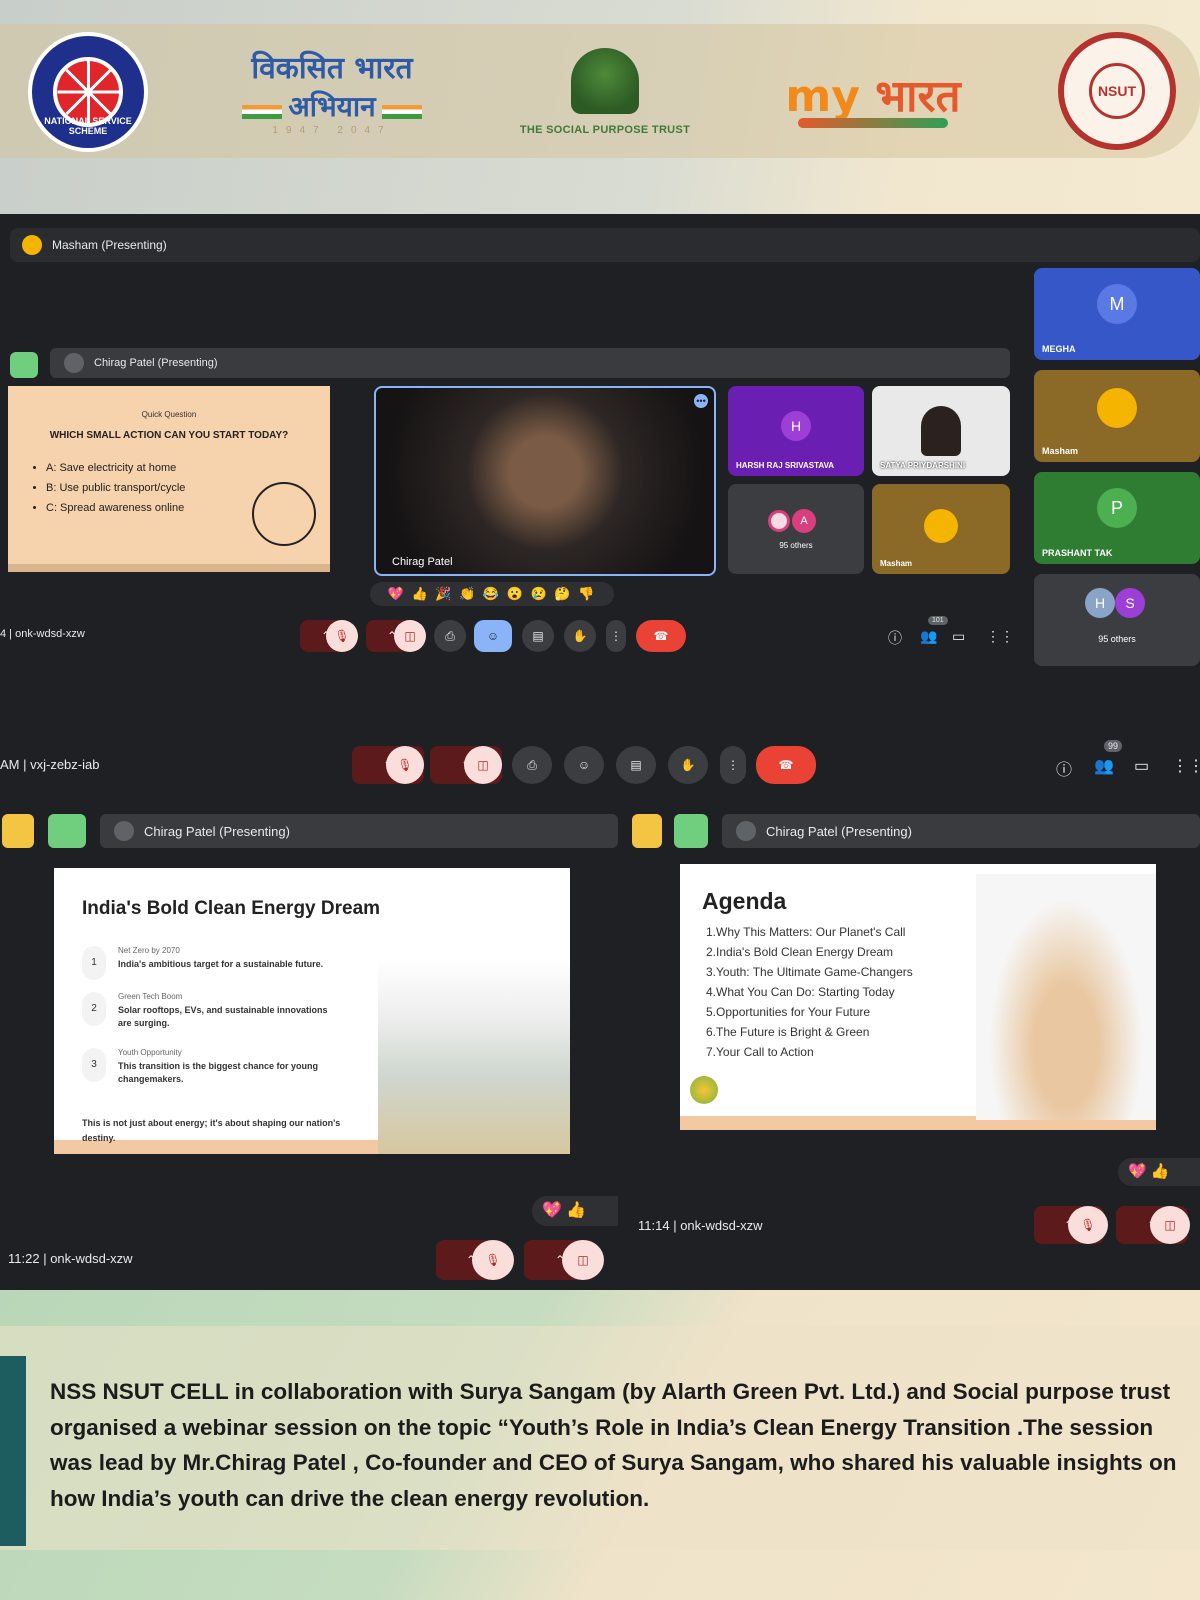 The height and width of the screenshot is (1600, 1200). Describe the element at coordinates (701, 401) in the screenshot. I see `more-options-icon: •••` at that location.